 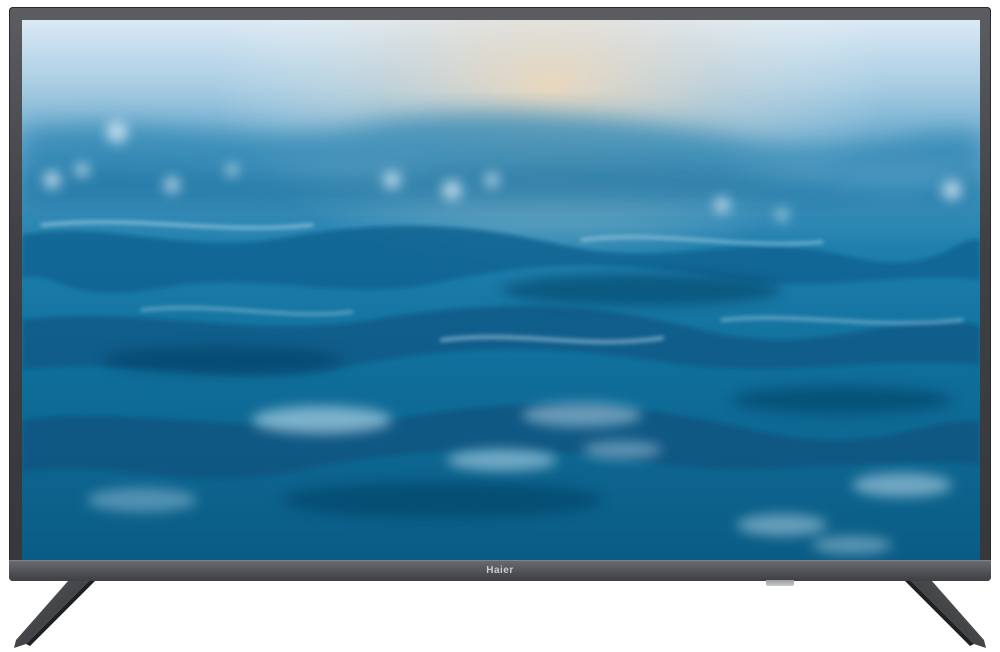 What do you see at coordinates (780, 583) in the screenshot?
I see `ir-sensor` at bounding box center [780, 583].